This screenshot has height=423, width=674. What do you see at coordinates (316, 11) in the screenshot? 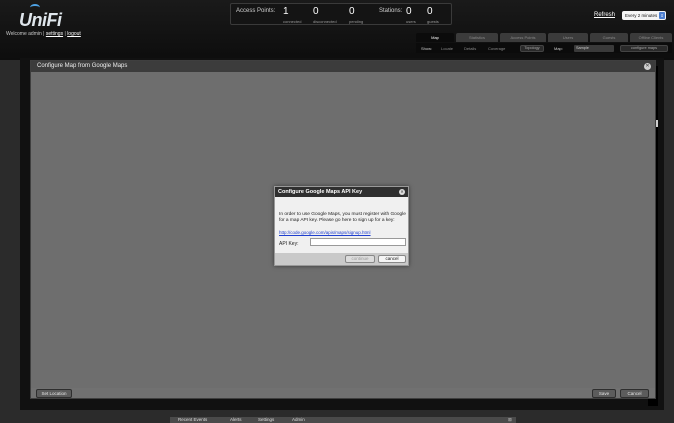
I see `disconnected-value: 0` at bounding box center [316, 11].